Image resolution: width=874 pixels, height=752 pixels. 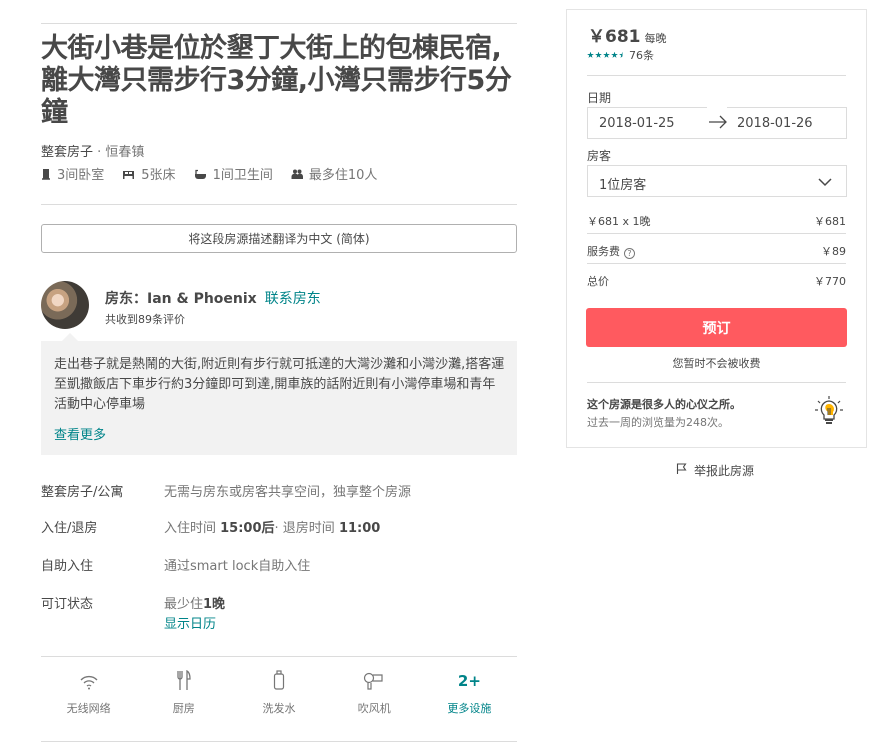 I want to click on bedroom-icon, so click(x=46, y=174).